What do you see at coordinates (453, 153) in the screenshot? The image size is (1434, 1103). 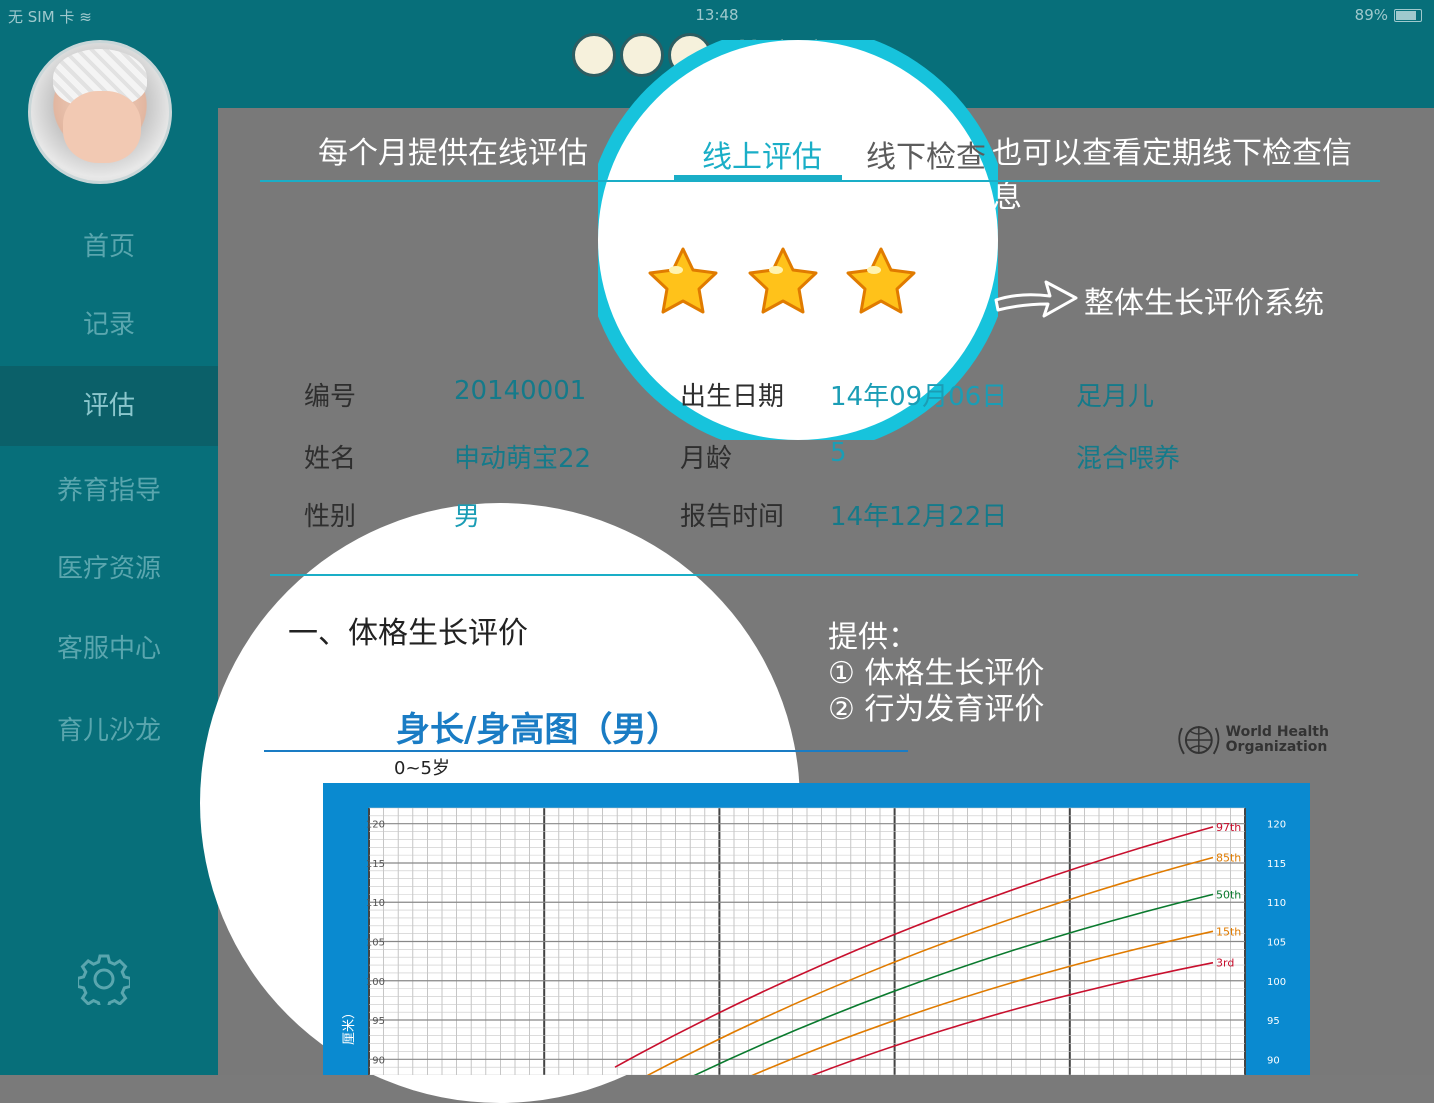 I see `tabs-left-caption: 每个月提供在线评估` at bounding box center [453, 153].